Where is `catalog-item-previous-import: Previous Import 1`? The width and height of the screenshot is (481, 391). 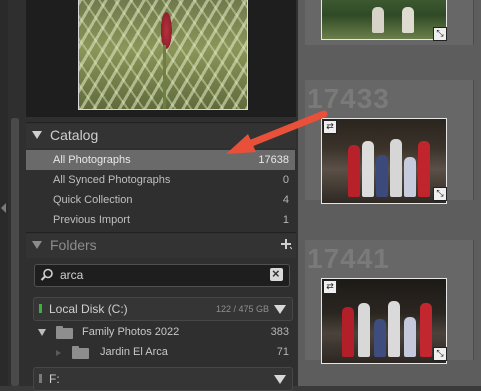 catalog-item-previous-import: Previous Import 1 is located at coordinates (160, 220).